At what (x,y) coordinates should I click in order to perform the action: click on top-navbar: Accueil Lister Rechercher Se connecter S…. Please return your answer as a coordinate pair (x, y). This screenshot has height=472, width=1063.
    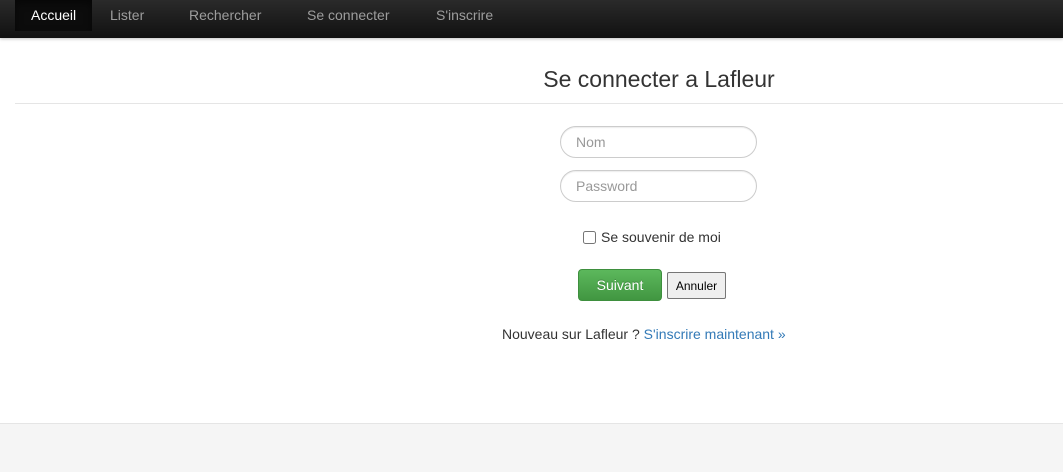
    Looking at the image, I should click on (531, 19).